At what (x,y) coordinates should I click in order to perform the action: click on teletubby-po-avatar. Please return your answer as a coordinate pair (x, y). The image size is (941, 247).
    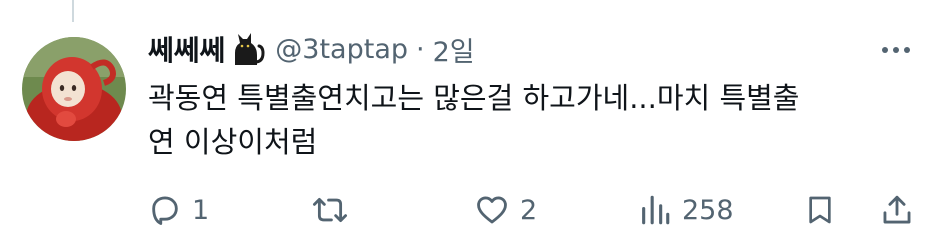
    Looking at the image, I should click on (74, 89).